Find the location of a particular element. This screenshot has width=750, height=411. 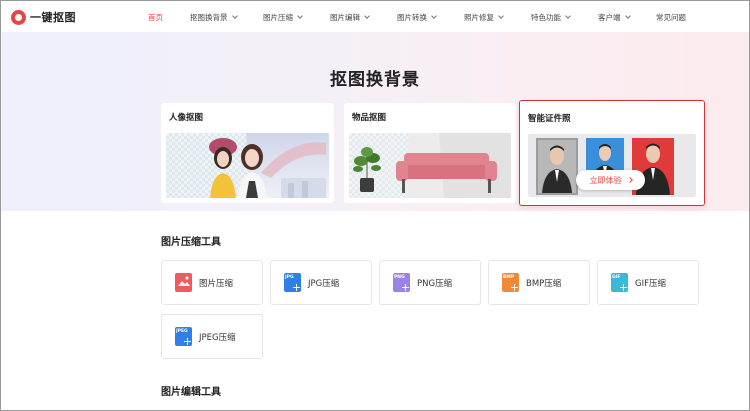

icon-tag: JPEG is located at coordinates (182, 331).